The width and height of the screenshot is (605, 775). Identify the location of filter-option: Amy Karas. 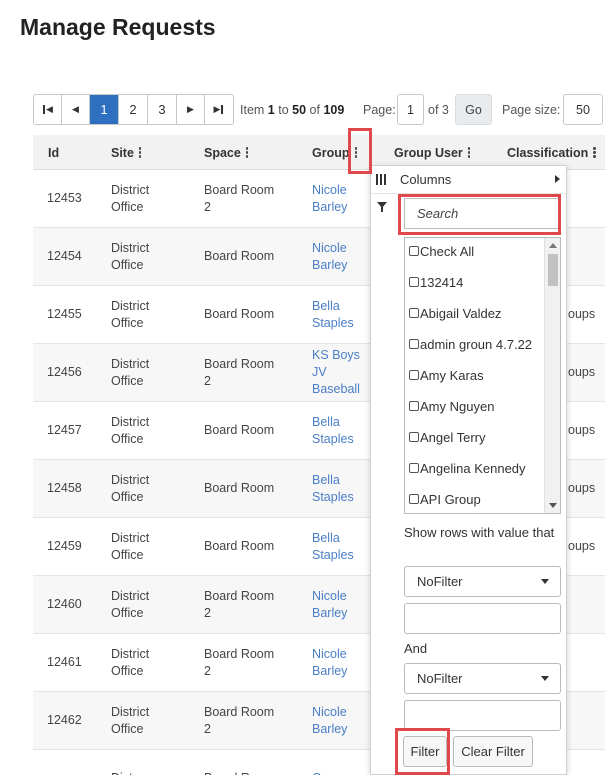
(446, 375).